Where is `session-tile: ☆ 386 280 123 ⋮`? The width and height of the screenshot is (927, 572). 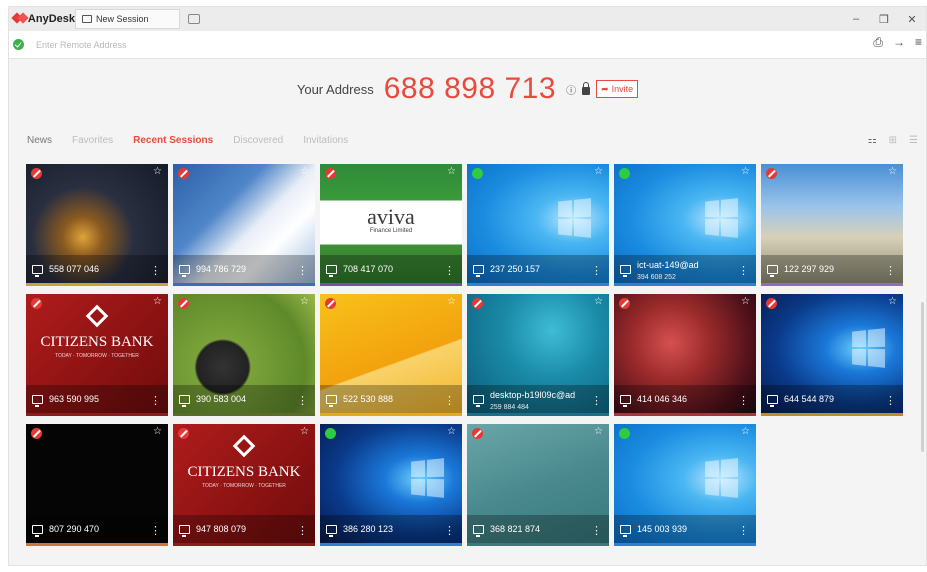 session-tile: ☆ 386 280 123 ⋮ is located at coordinates (391, 485).